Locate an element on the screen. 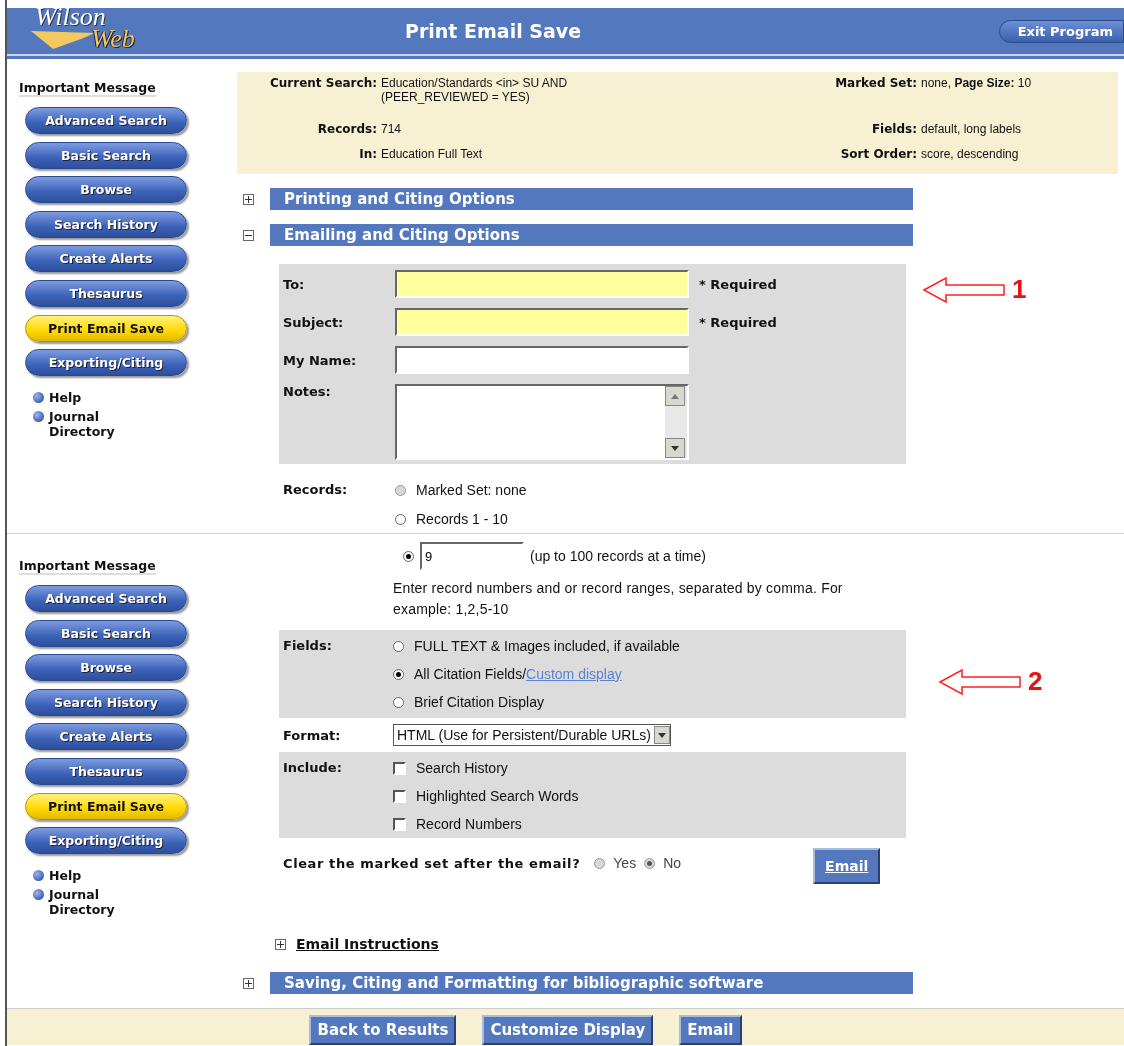 Image resolution: width=1124 pixels, height=1046 pixels. summary-label: Current Search: is located at coordinates (322, 84).